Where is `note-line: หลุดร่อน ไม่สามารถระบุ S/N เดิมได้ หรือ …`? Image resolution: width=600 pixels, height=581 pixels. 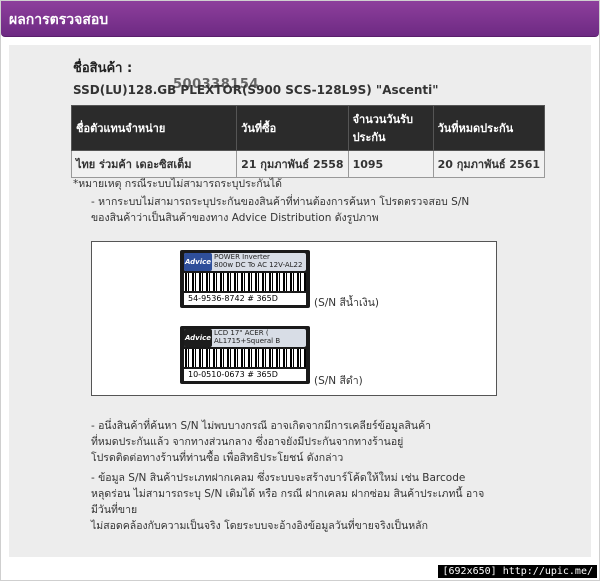 note-line: หลุดร่อน ไม่สามารถระบุ S/N เดิมได้ หรือ … is located at coordinates (288, 494).